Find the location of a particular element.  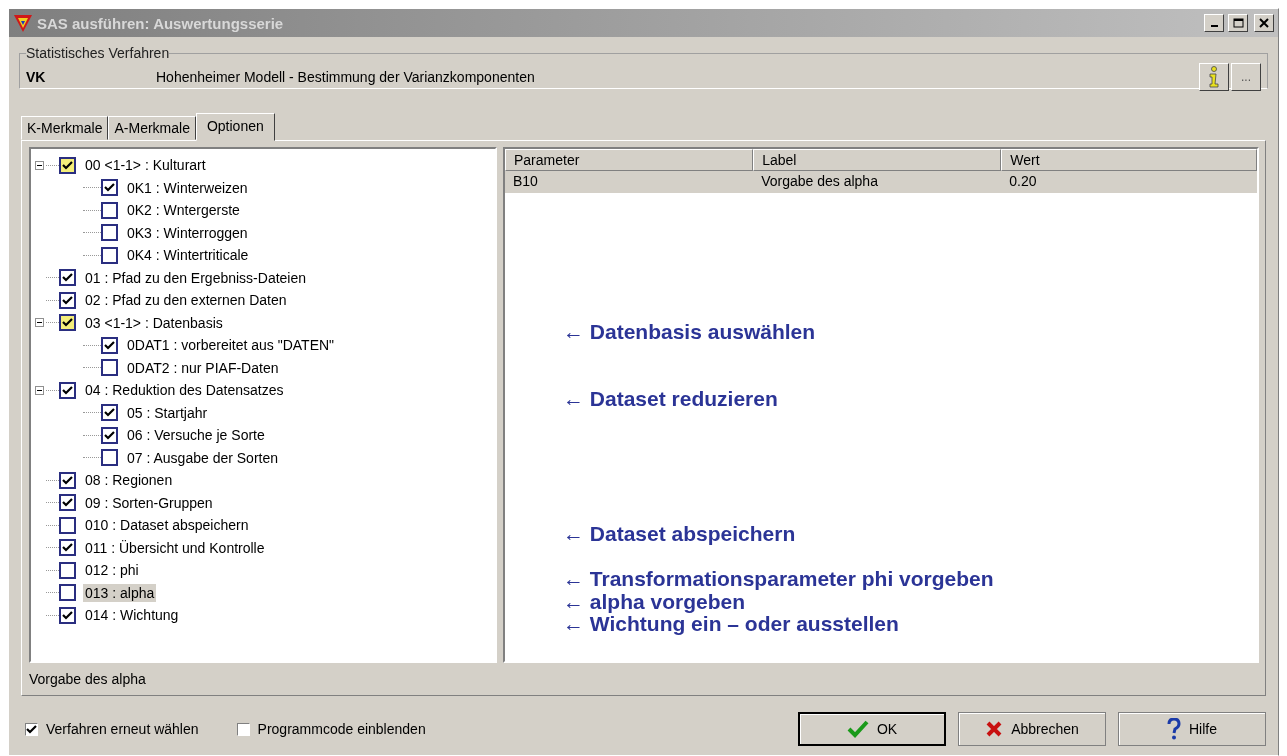

tree-item: 0K4 : Wintertriticale is located at coordinates (188, 255).